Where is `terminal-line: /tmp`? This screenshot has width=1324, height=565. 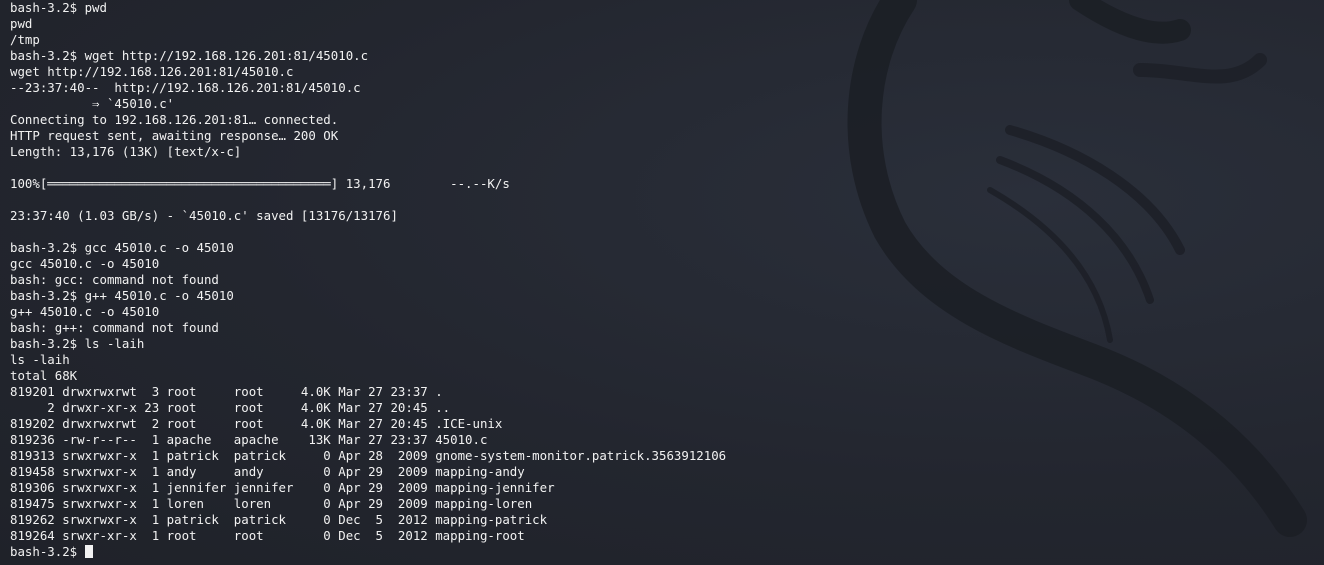 terminal-line: /tmp is located at coordinates (25, 39).